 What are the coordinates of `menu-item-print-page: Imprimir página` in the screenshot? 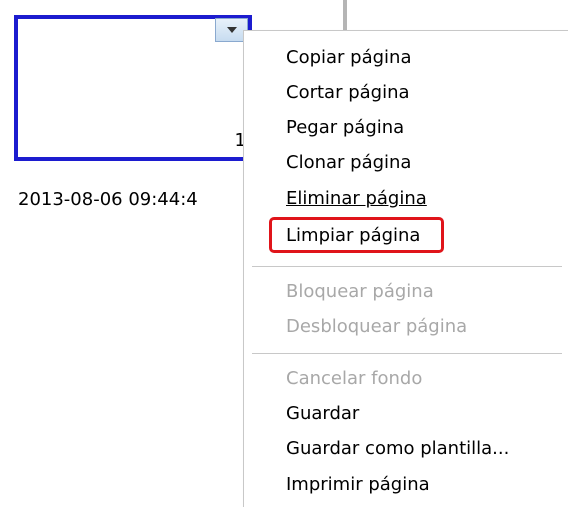 It's located at (358, 485).